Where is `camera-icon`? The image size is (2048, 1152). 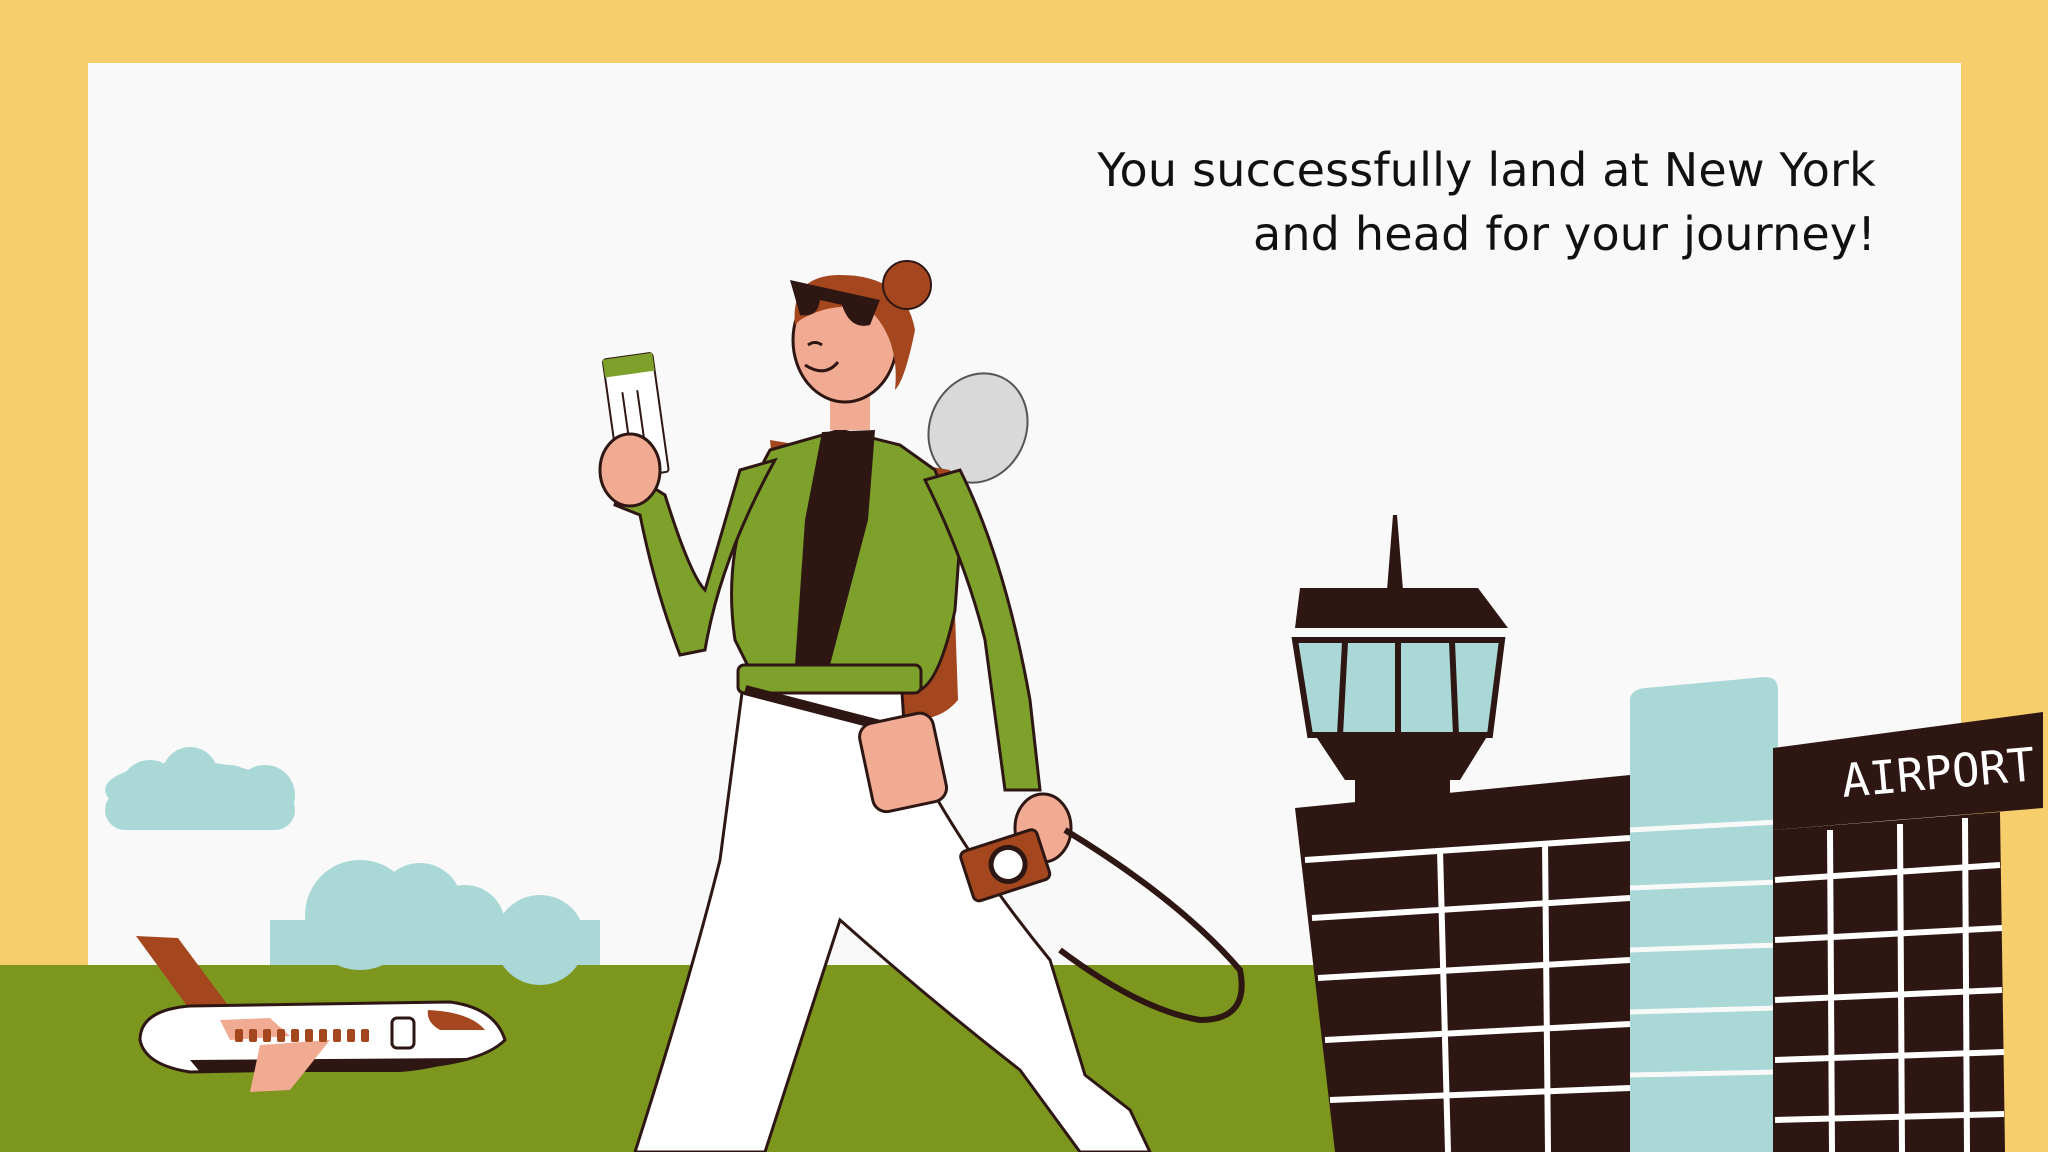
camera-icon is located at coordinates (1005, 865).